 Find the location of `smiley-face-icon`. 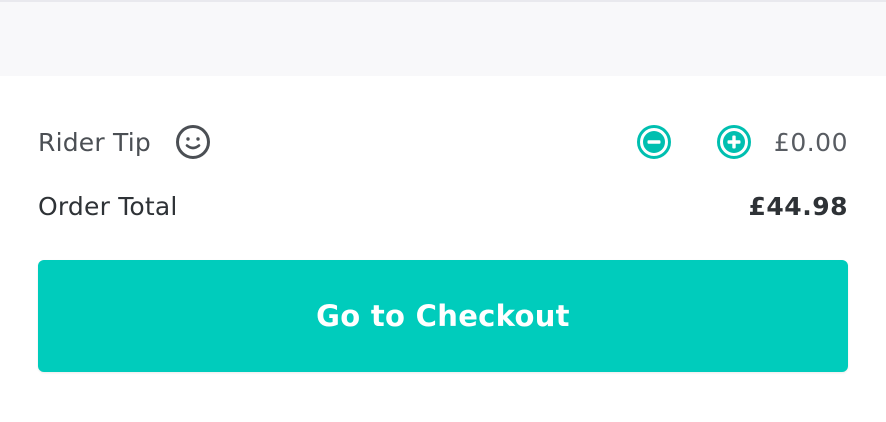

smiley-face-icon is located at coordinates (193, 142).